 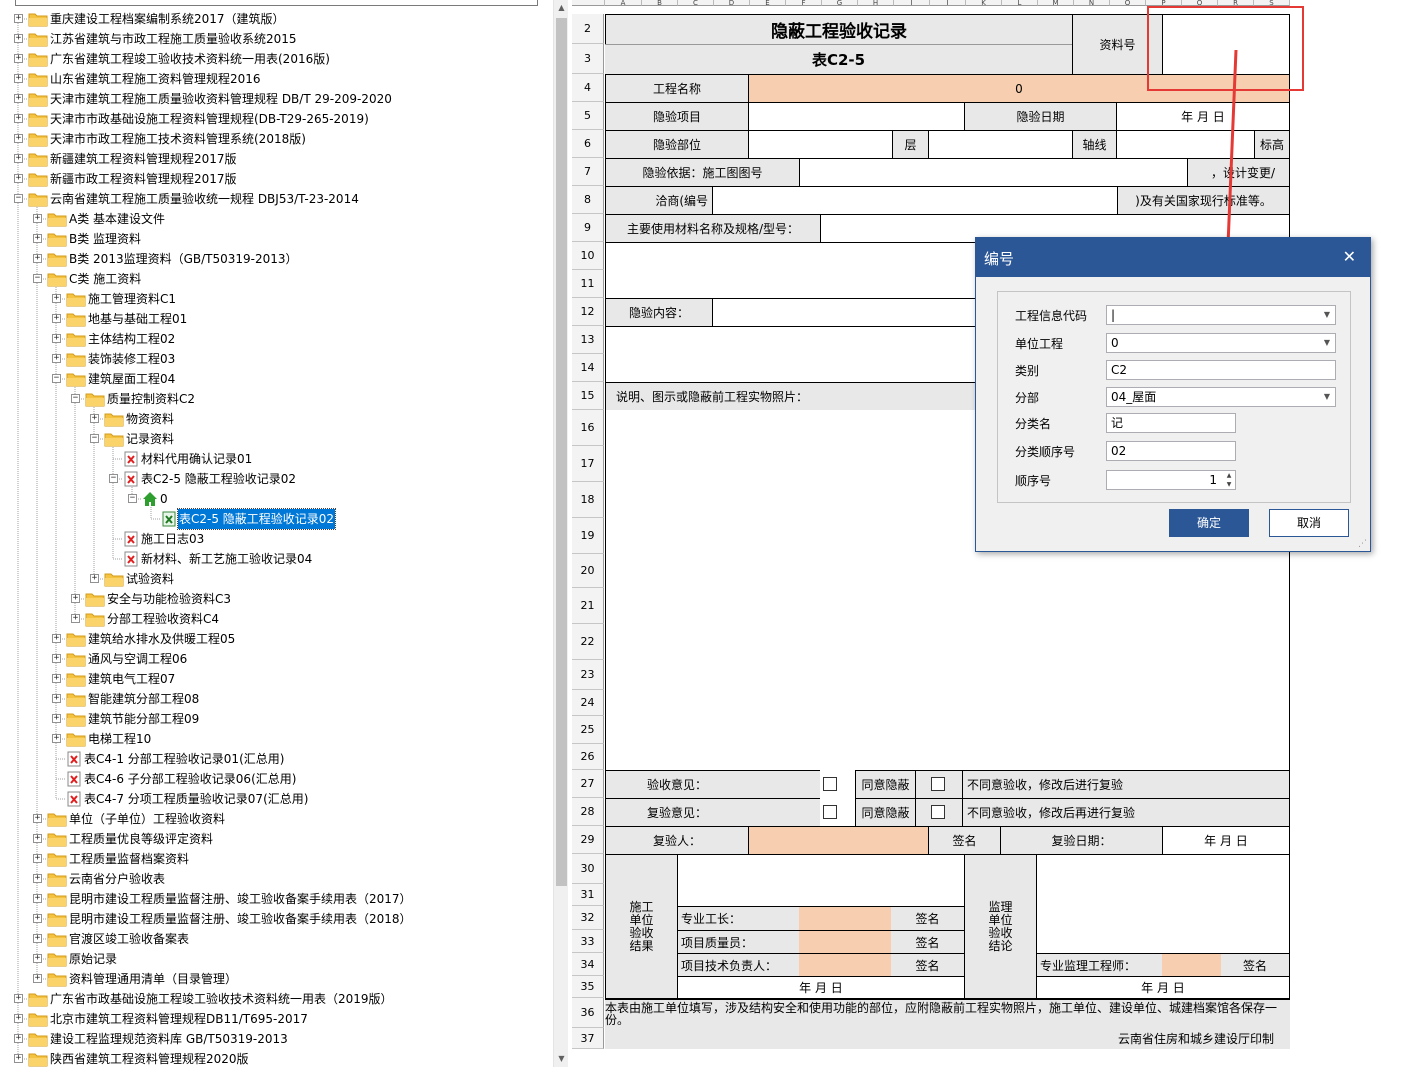 What do you see at coordinates (276, 899) in the screenshot?
I see `tree-node: + 昆明市建设工程质量监督注册、竣工验收备案手续用表（2017）` at bounding box center [276, 899].